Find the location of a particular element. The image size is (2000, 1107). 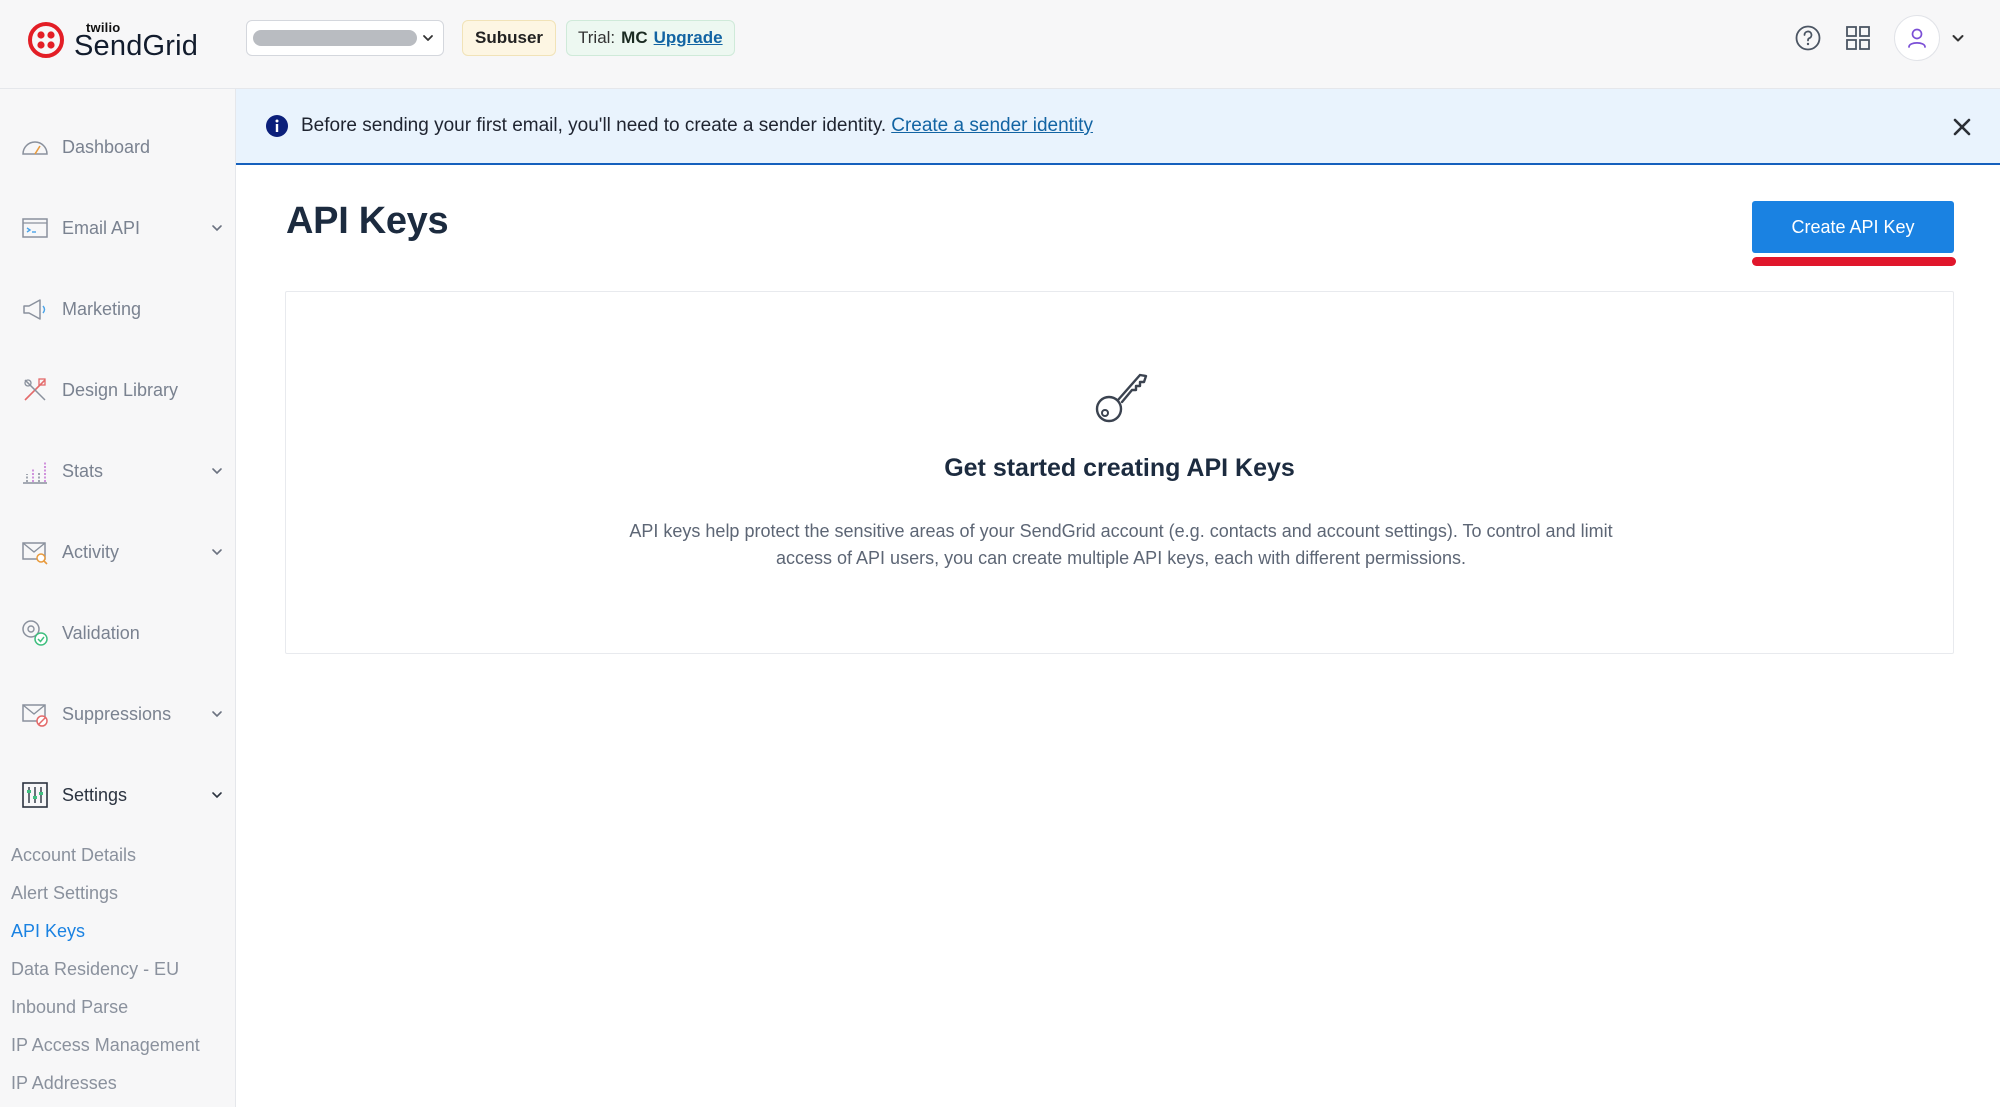

sendgrid-logo: twilio SendGrid is located at coordinates (113, 40).